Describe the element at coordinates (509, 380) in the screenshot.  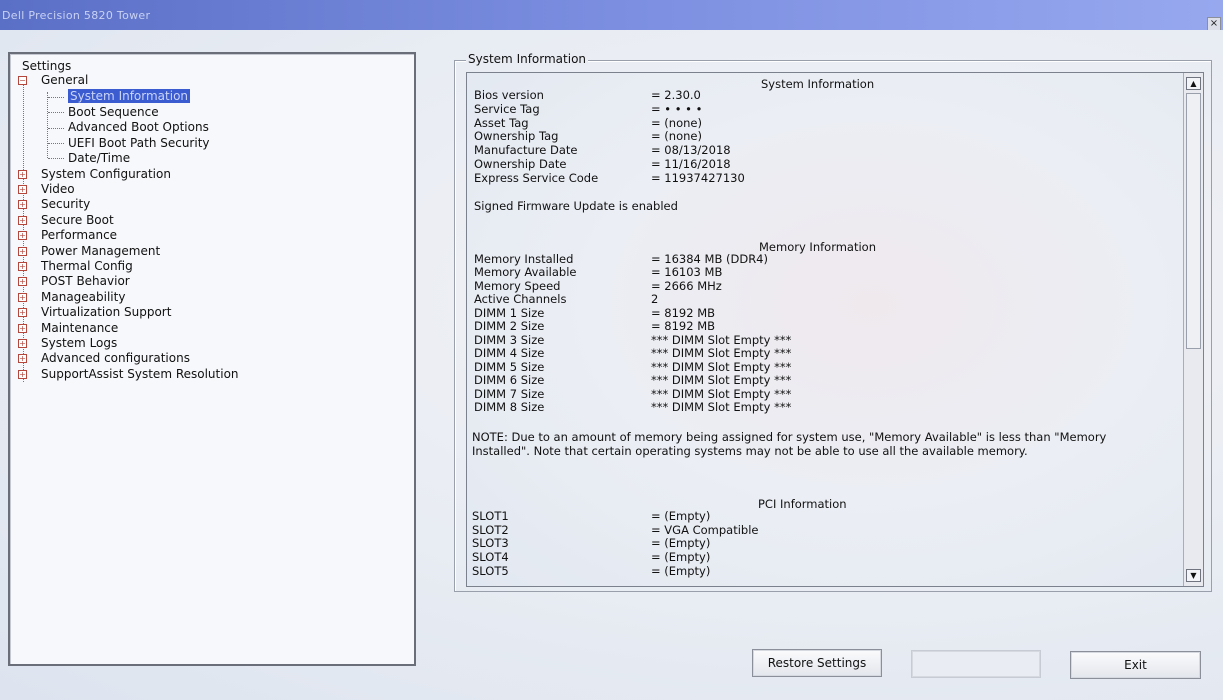
I see `row-label: DIMM 6 Size` at that location.